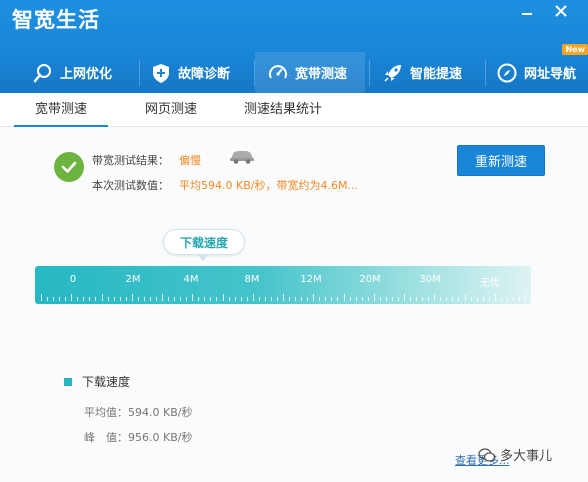  What do you see at coordinates (487, 455) in the screenshot?
I see `wechat-icon` at bounding box center [487, 455].